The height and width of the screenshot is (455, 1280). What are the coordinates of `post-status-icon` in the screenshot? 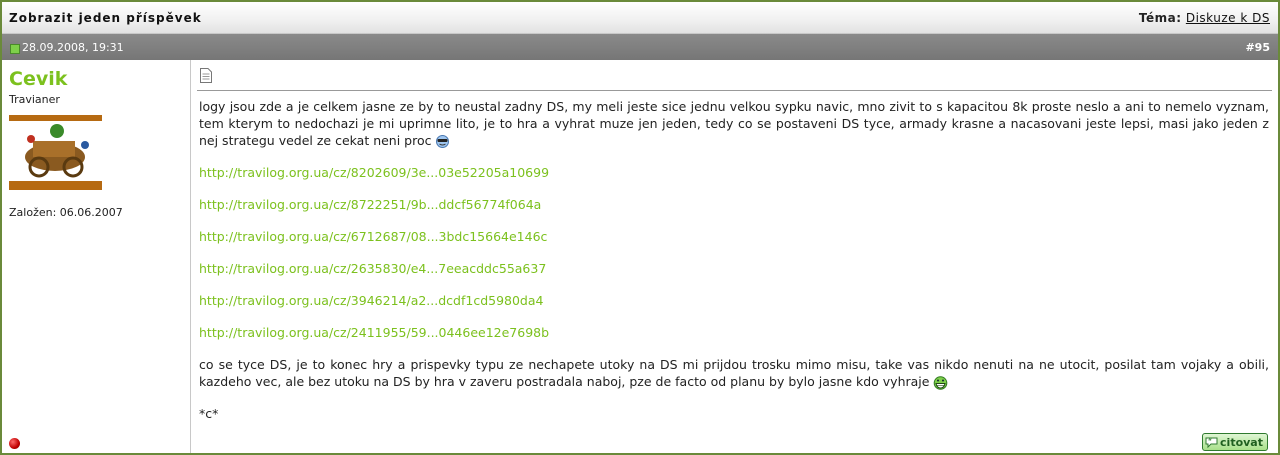 It's located at (15, 49).